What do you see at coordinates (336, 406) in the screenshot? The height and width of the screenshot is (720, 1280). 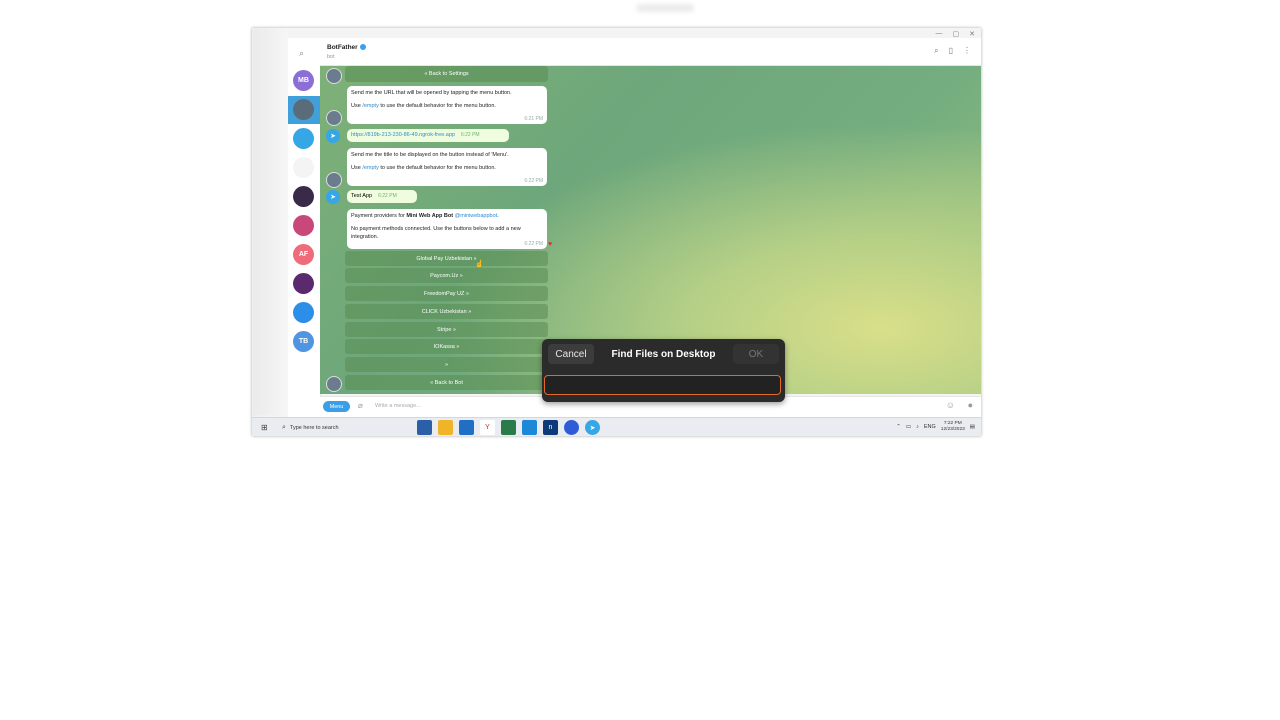 I see `bot-menu-button: Menu` at bounding box center [336, 406].